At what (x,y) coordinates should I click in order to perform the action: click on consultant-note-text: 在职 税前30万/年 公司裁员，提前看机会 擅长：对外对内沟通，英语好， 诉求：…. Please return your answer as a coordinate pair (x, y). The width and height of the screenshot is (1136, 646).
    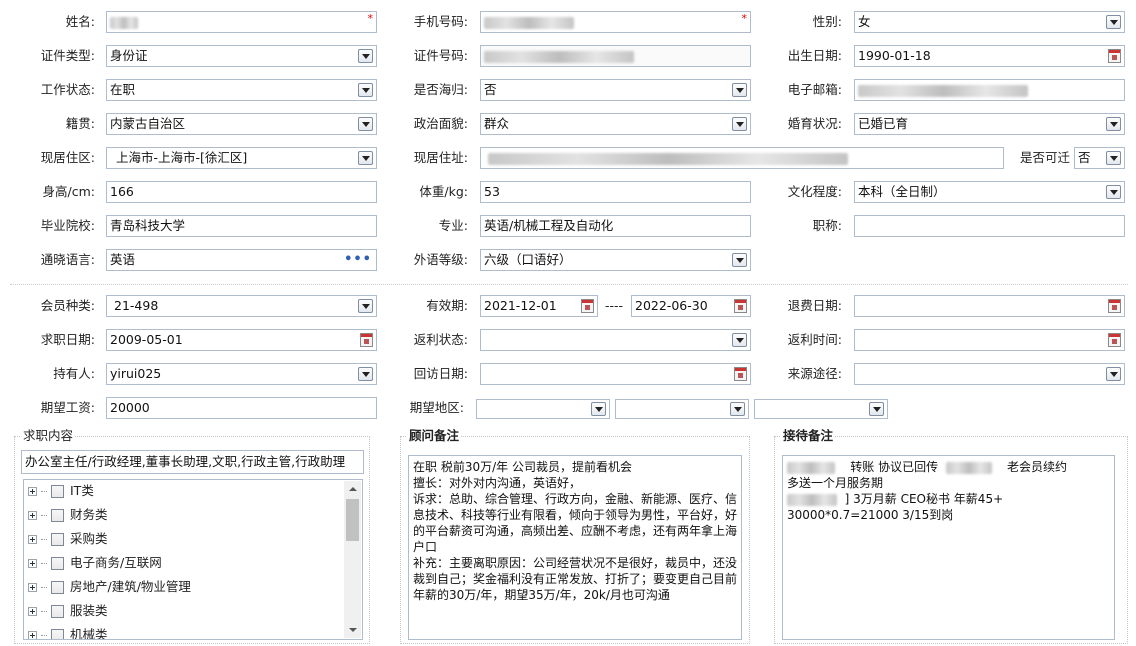
    Looking at the image, I should click on (575, 547).